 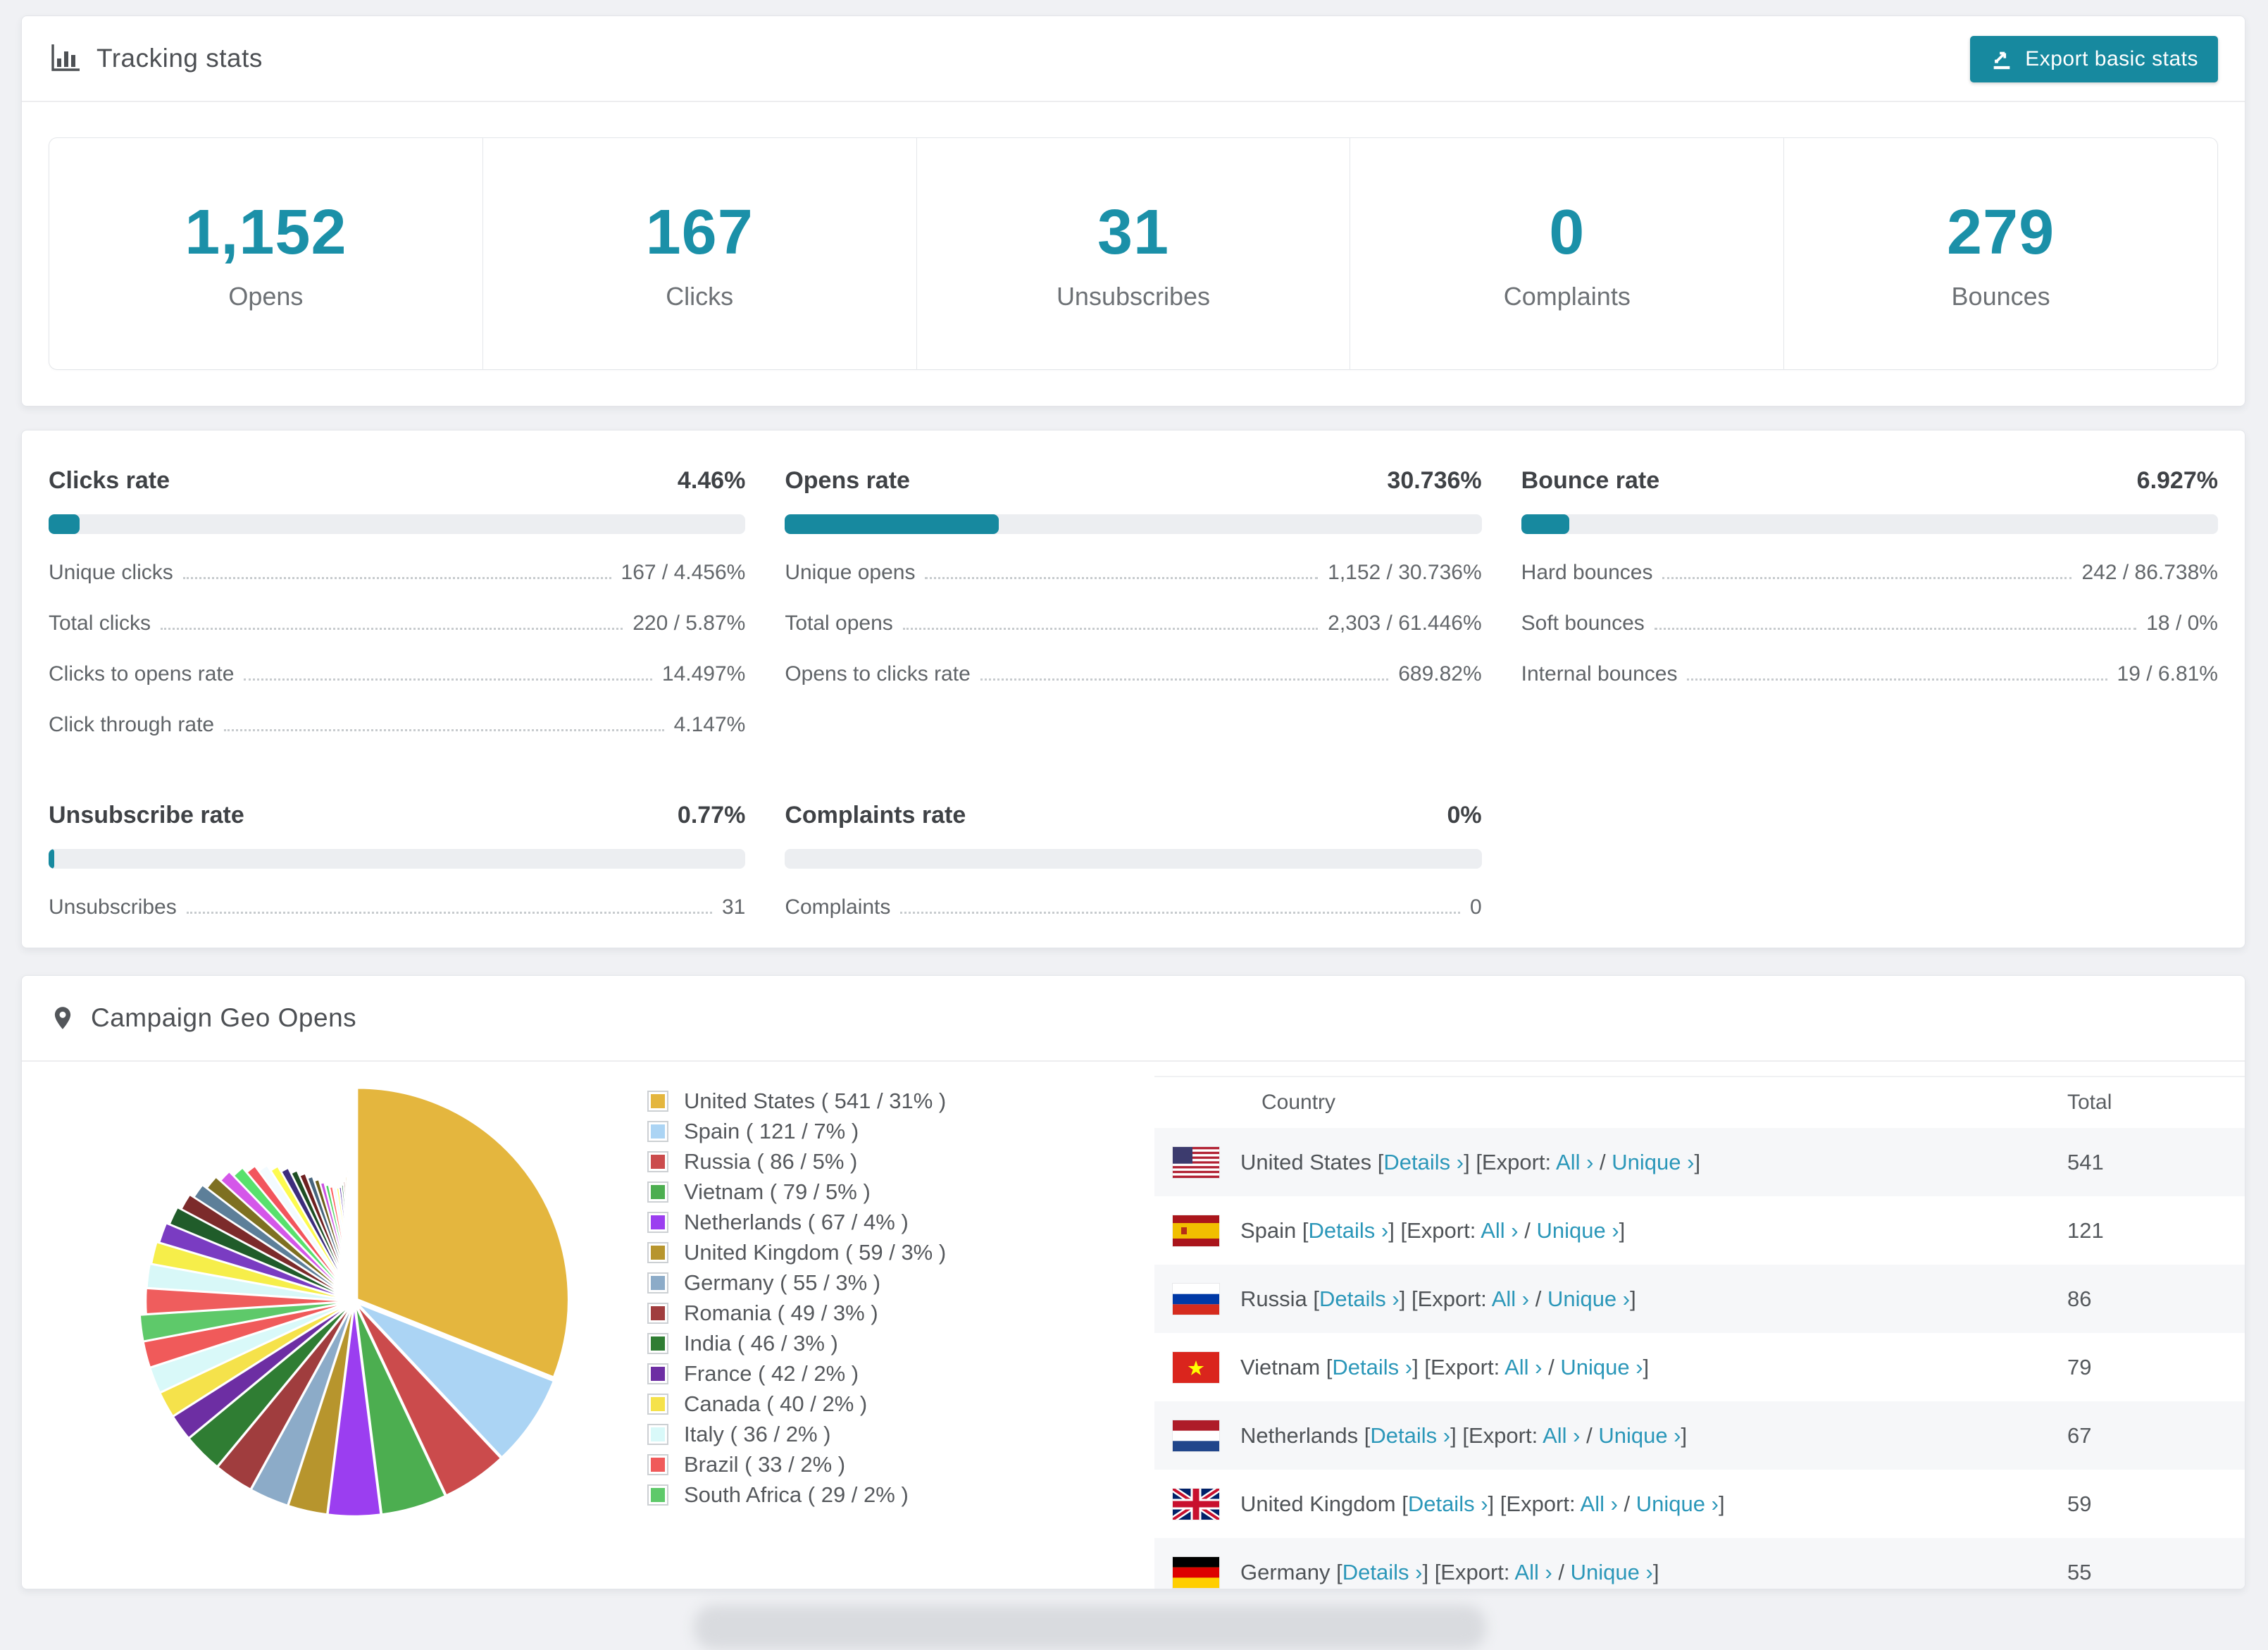 What do you see at coordinates (797, 1313) in the screenshot?
I see `legend-item-romania: Romania ( 49 / 3% )` at bounding box center [797, 1313].